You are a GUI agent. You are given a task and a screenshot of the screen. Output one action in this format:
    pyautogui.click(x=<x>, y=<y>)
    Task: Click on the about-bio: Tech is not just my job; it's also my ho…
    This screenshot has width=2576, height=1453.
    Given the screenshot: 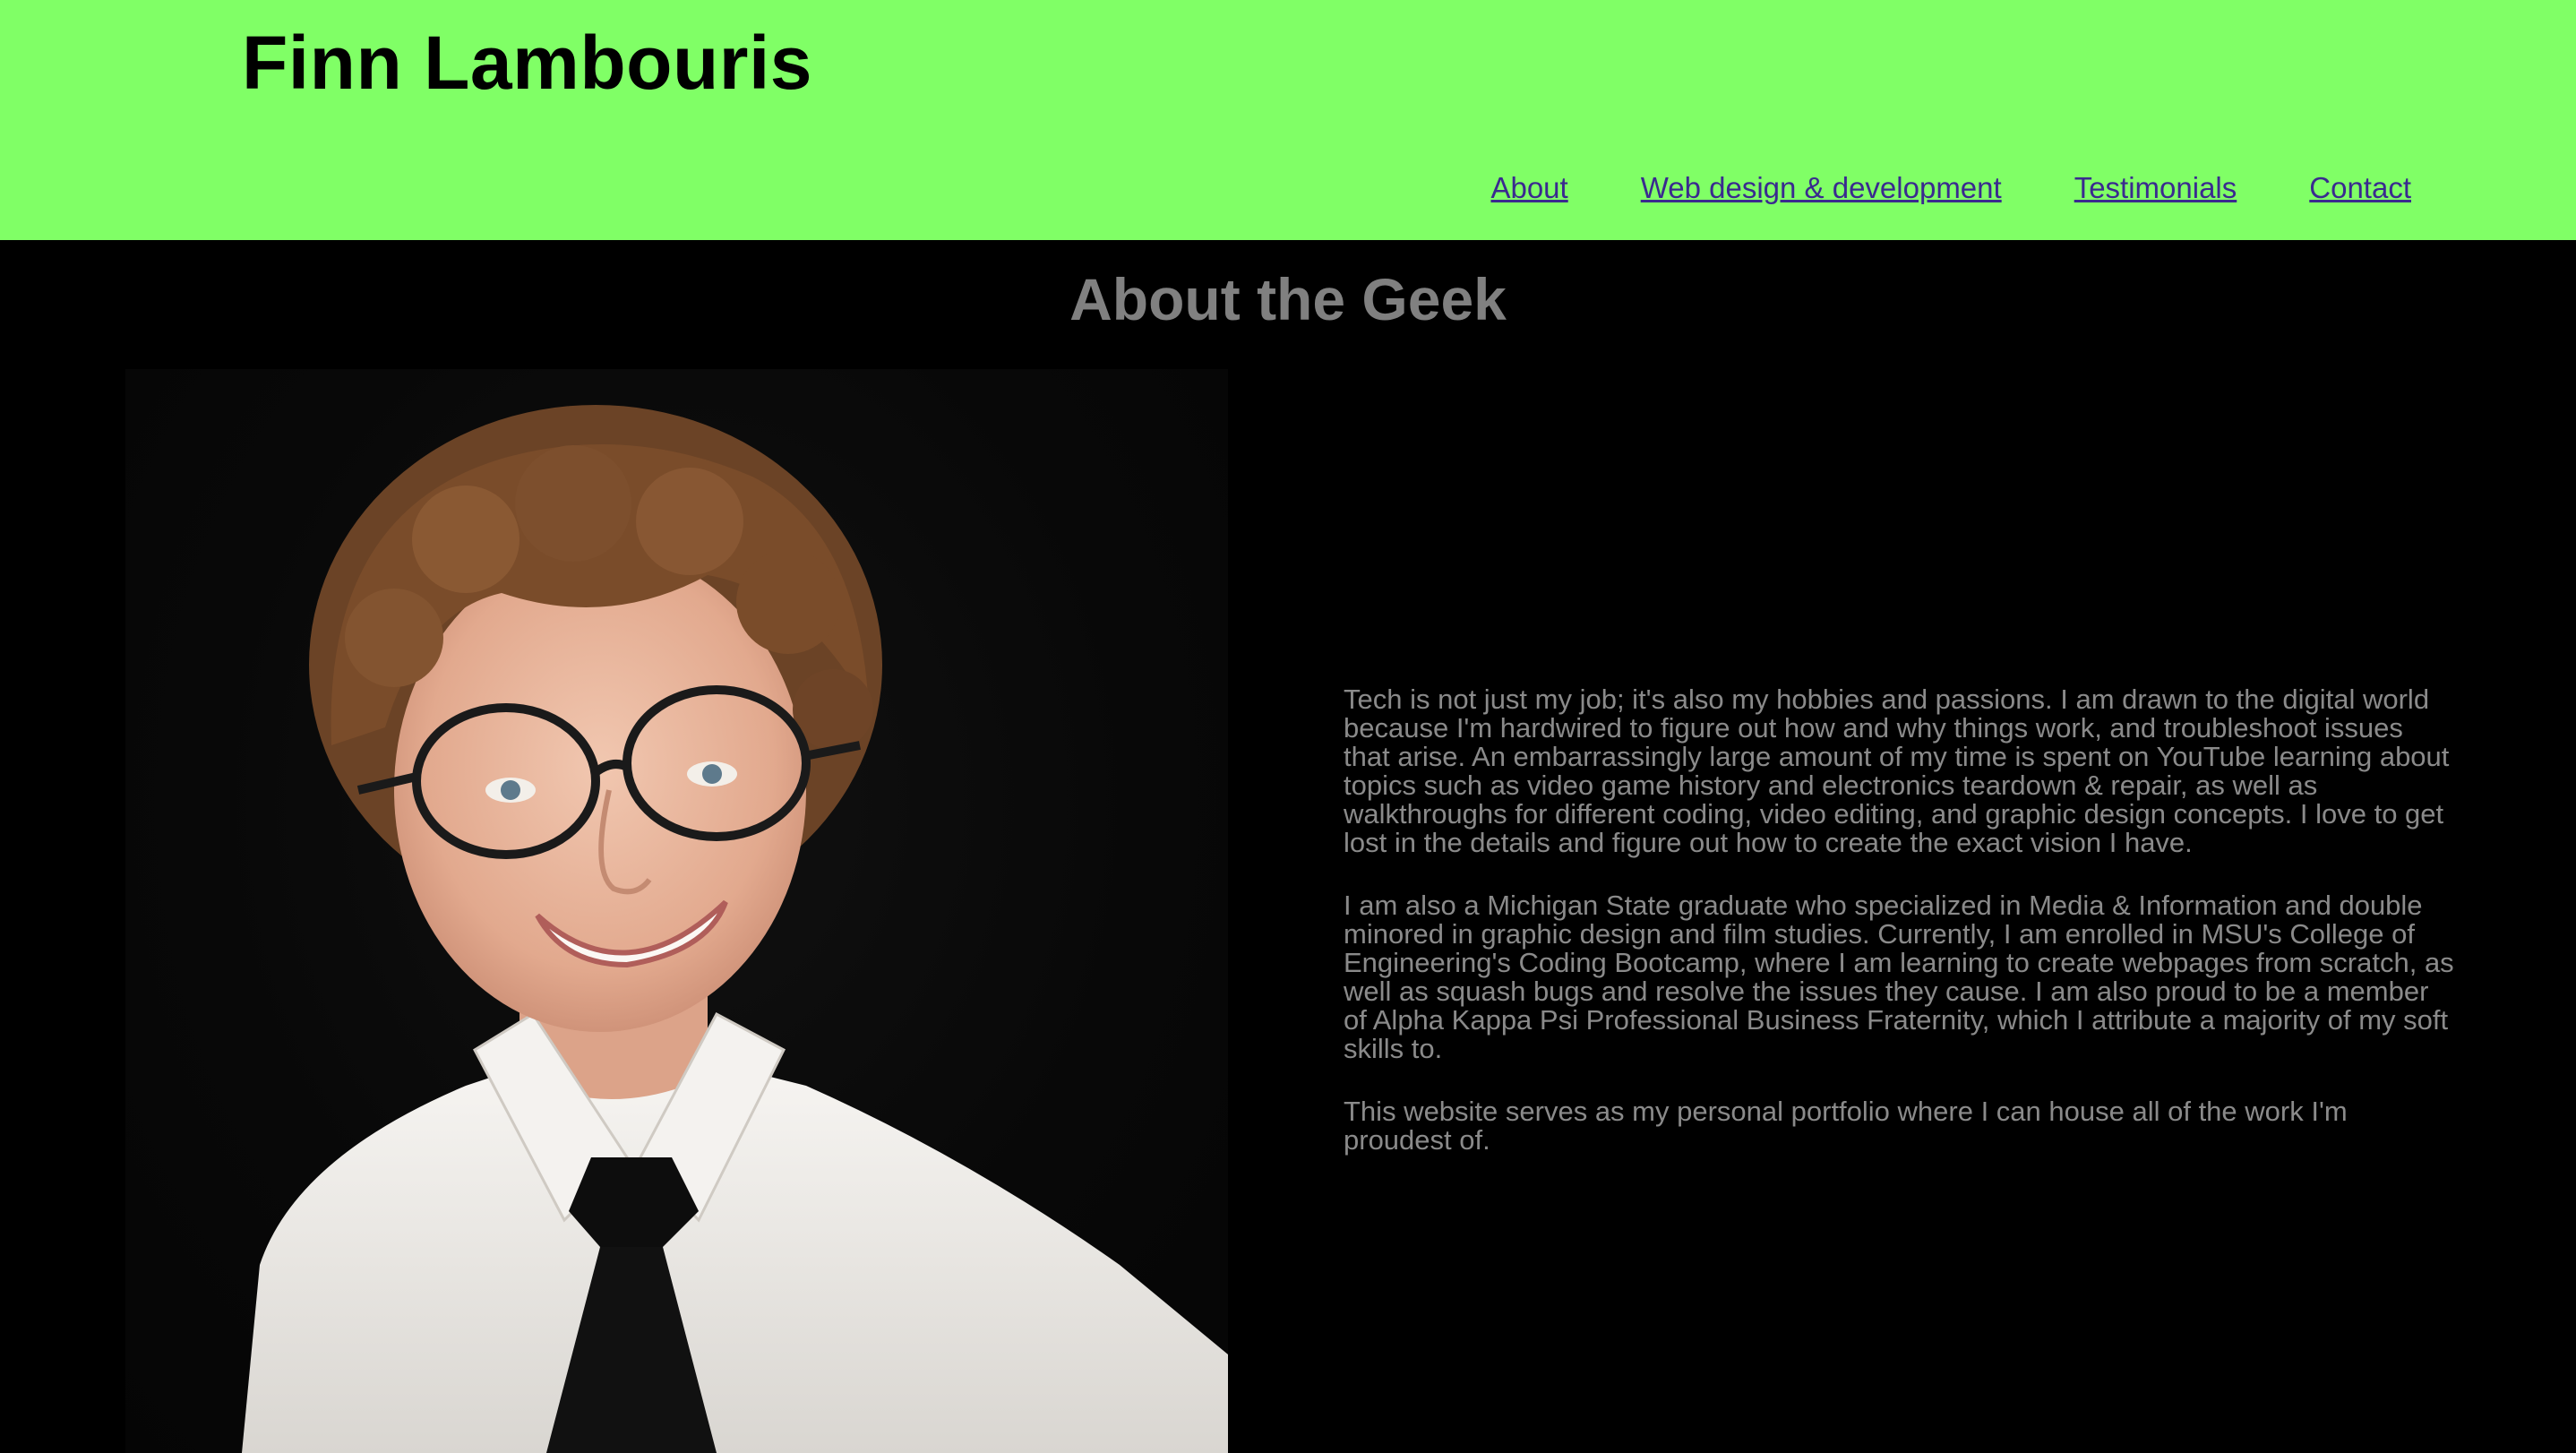 What is the action you would take?
    pyautogui.click(x=1899, y=937)
    